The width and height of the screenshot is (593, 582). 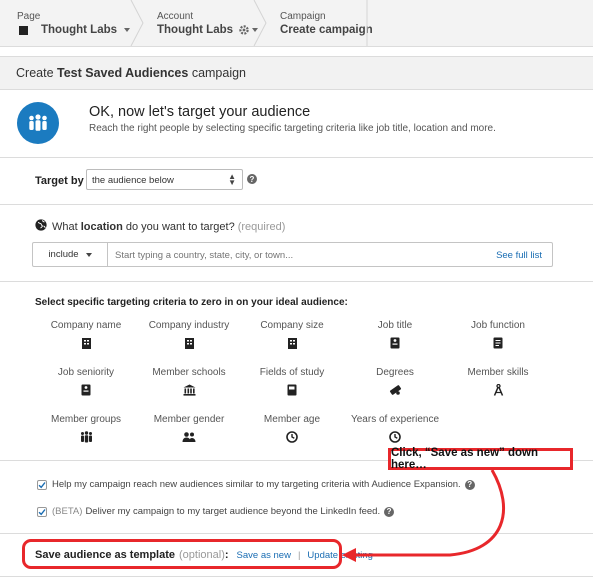 I want to click on title-suffix: campaign, so click(x=219, y=73).